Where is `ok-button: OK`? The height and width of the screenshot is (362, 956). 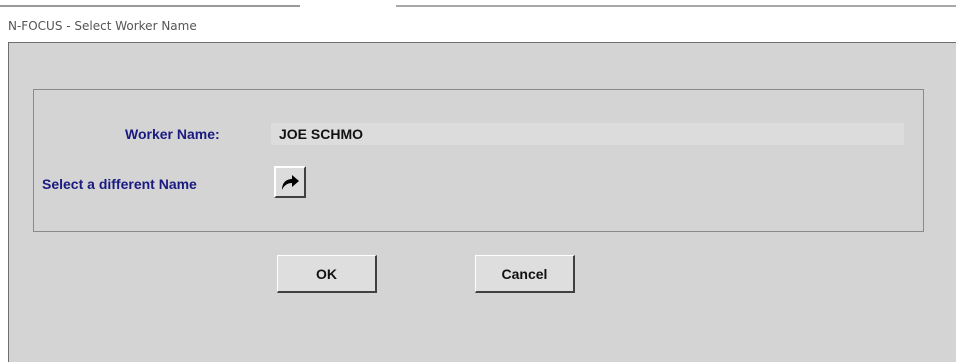 ok-button: OK is located at coordinates (327, 274).